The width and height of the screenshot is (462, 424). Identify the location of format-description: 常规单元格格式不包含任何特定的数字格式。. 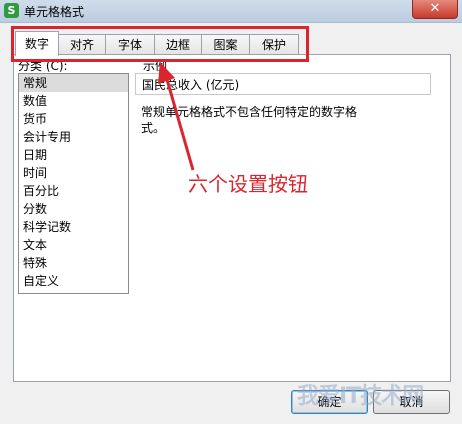
(249, 120).